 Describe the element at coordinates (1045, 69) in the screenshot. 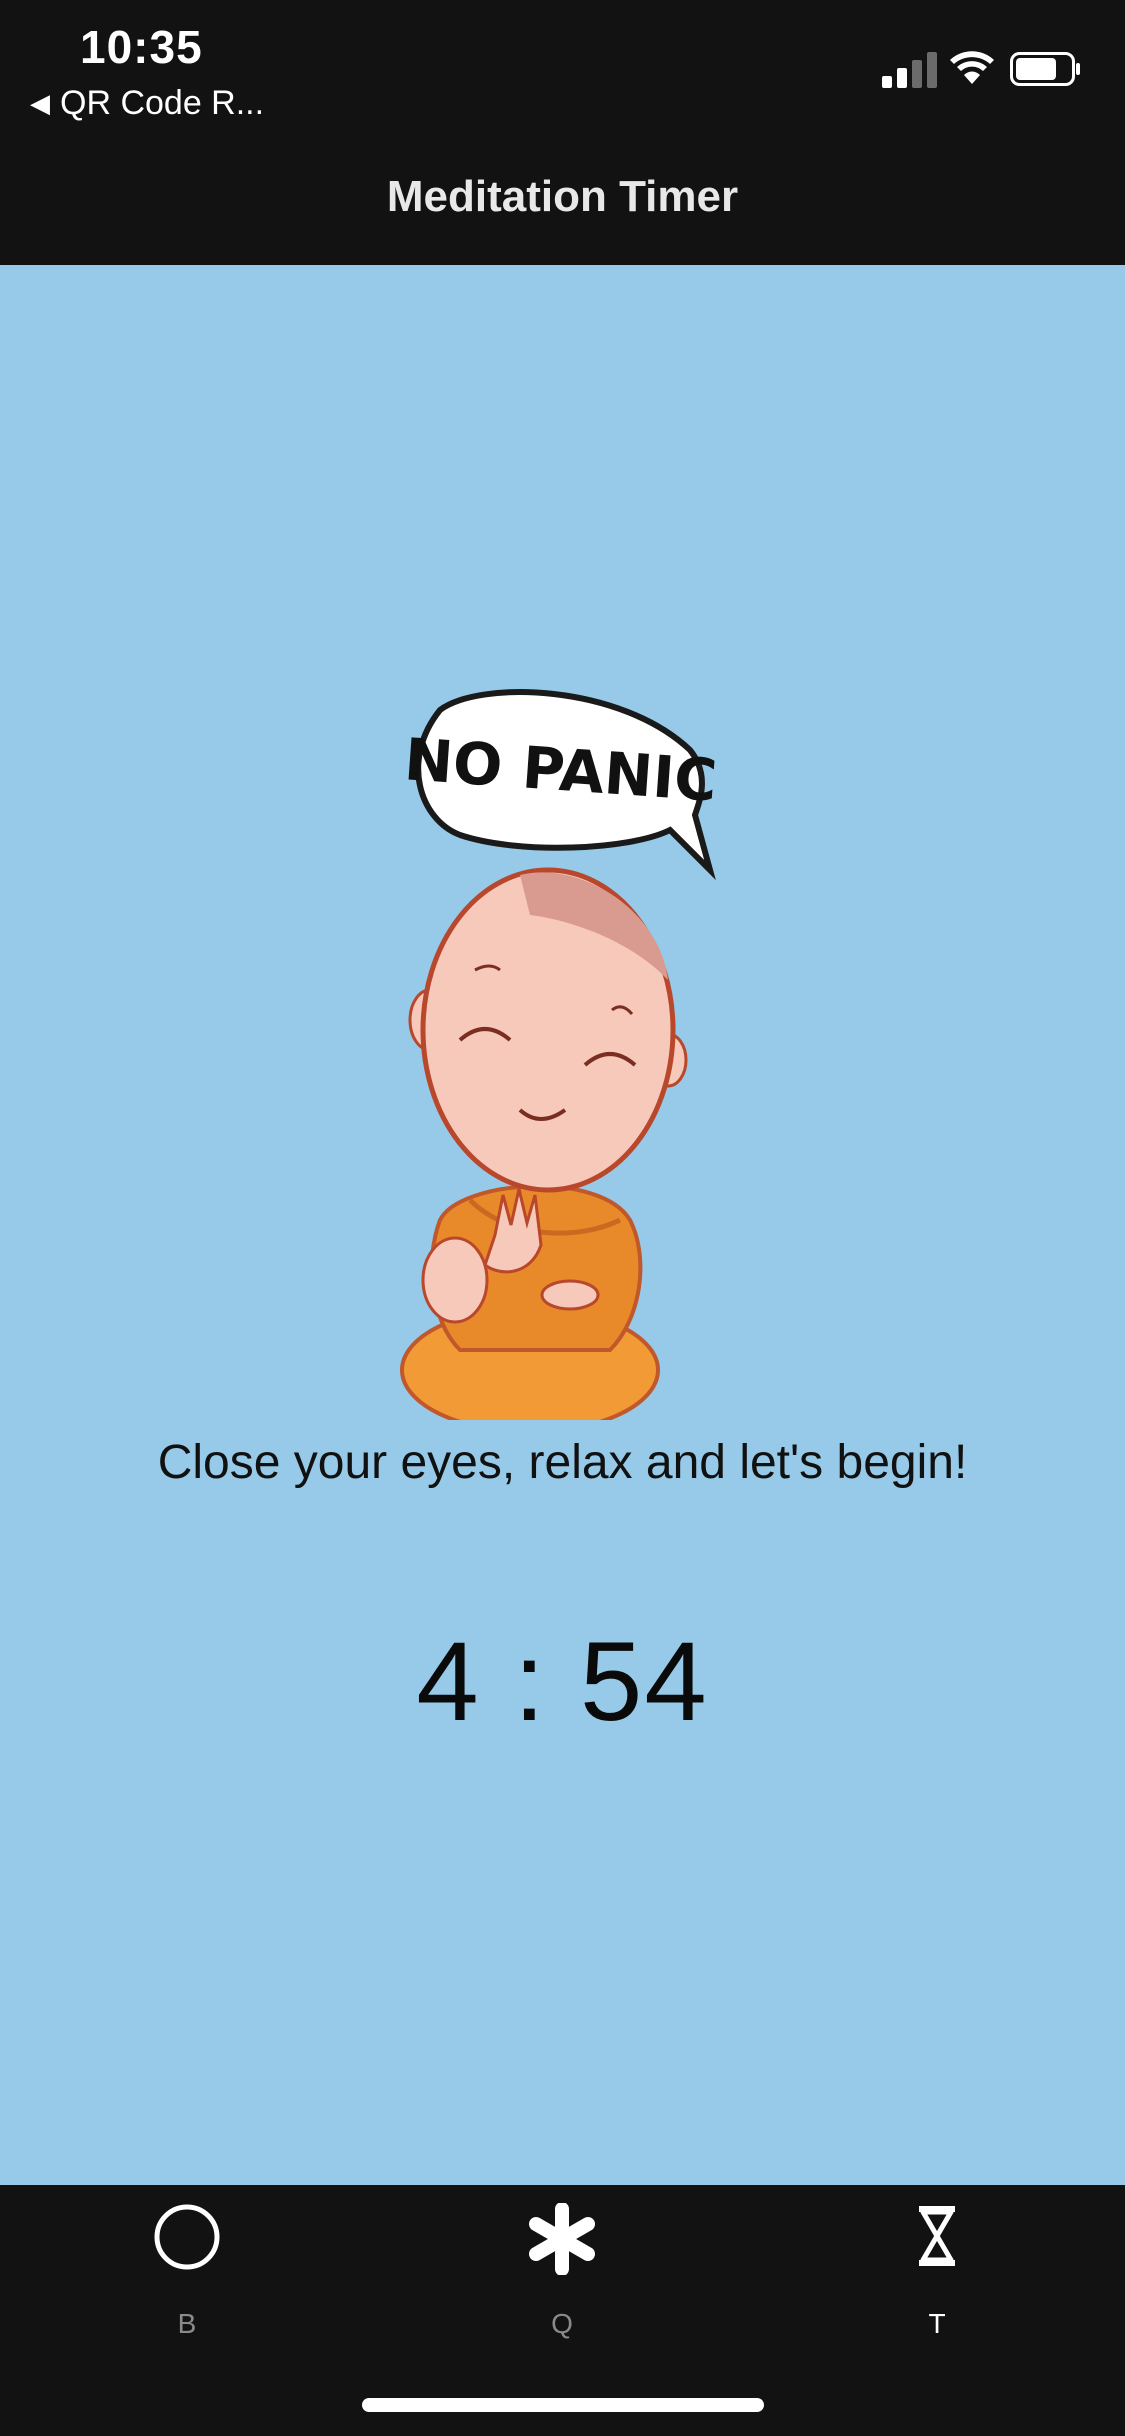

I see `battery-icon` at that location.